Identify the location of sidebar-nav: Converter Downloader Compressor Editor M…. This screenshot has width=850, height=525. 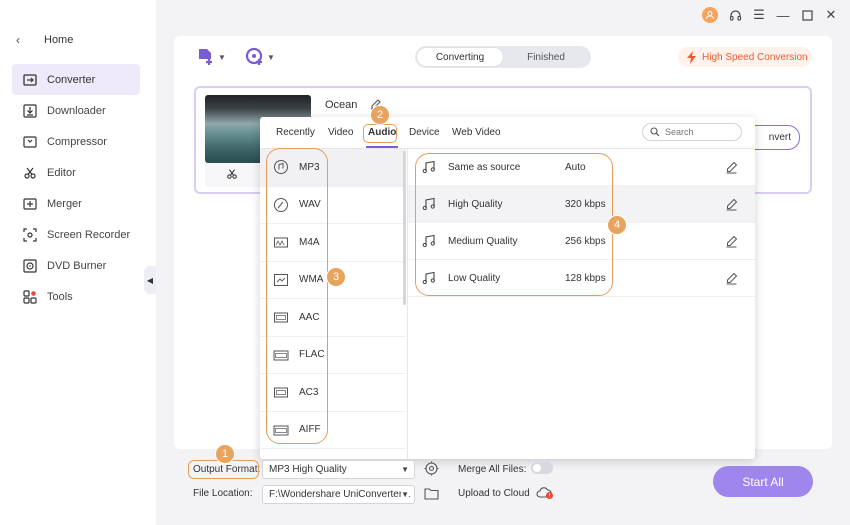
(76, 188).